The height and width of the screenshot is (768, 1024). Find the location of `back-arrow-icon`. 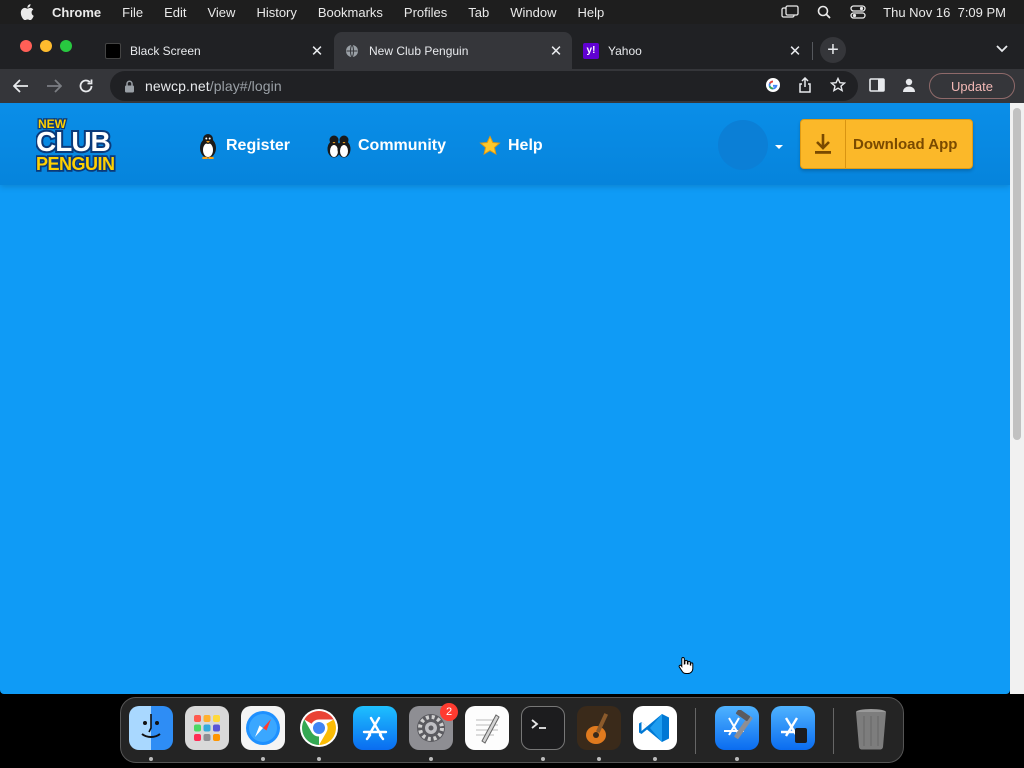

back-arrow-icon is located at coordinates (21, 86).